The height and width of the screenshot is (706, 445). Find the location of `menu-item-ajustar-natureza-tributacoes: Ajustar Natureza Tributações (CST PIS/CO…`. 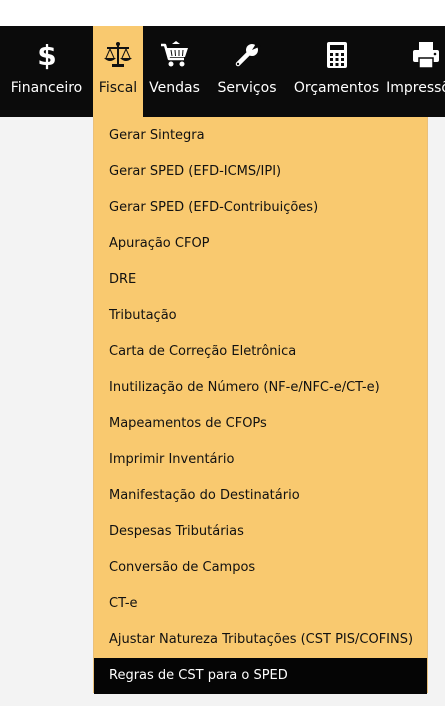

menu-item-ajustar-natureza-tributacoes: Ajustar Natureza Tributações (CST PIS/CO… is located at coordinates (260, 640).